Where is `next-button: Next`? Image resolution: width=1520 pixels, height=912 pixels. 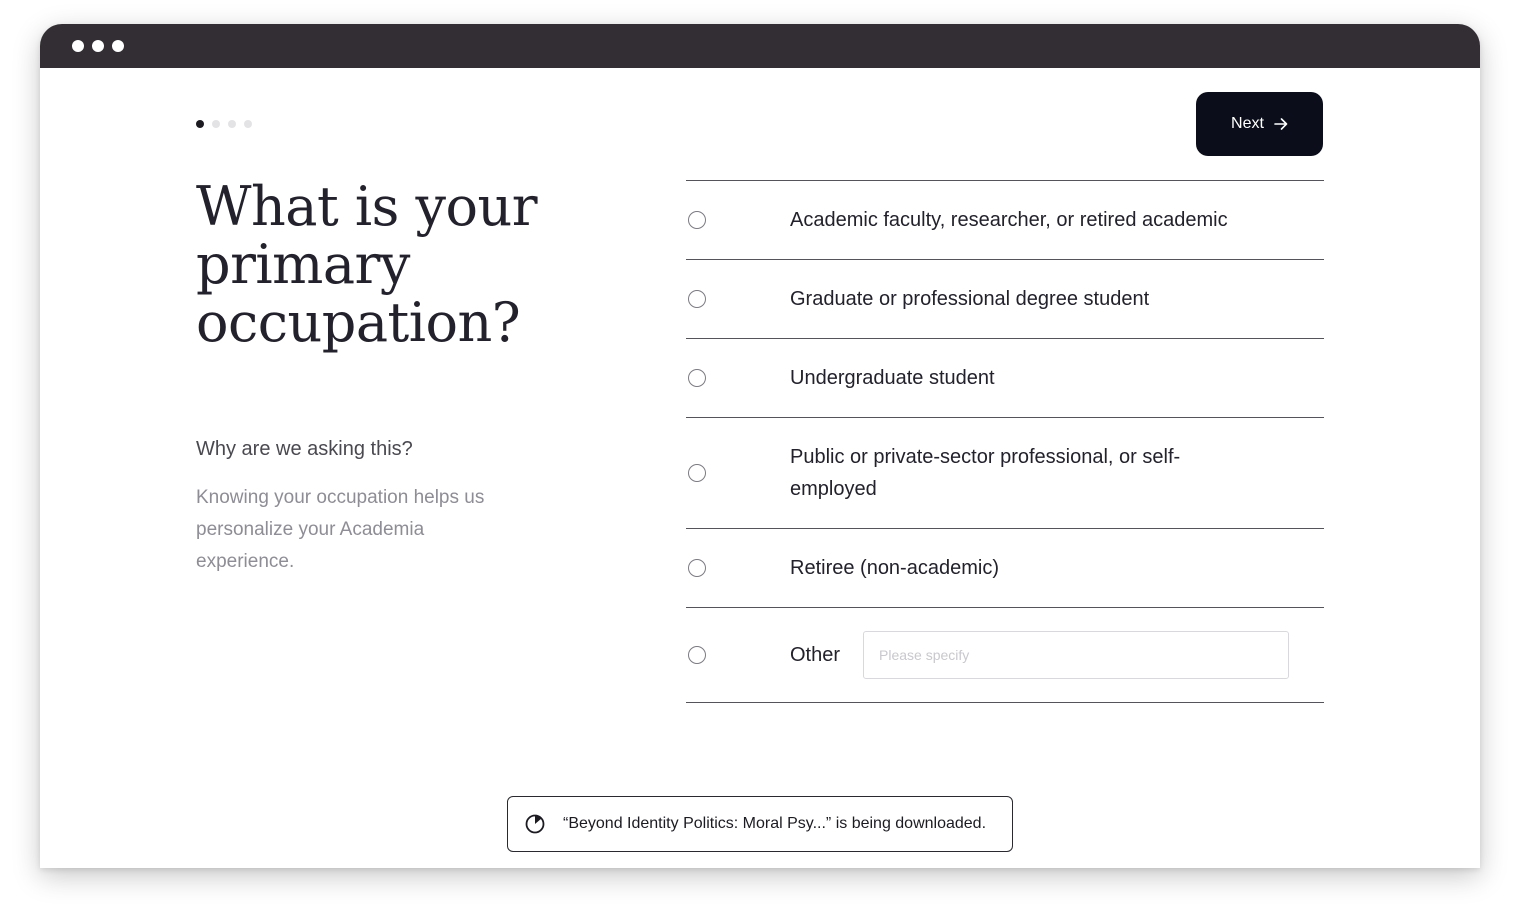
next-button: Next is located at coordinates (1259, 124).